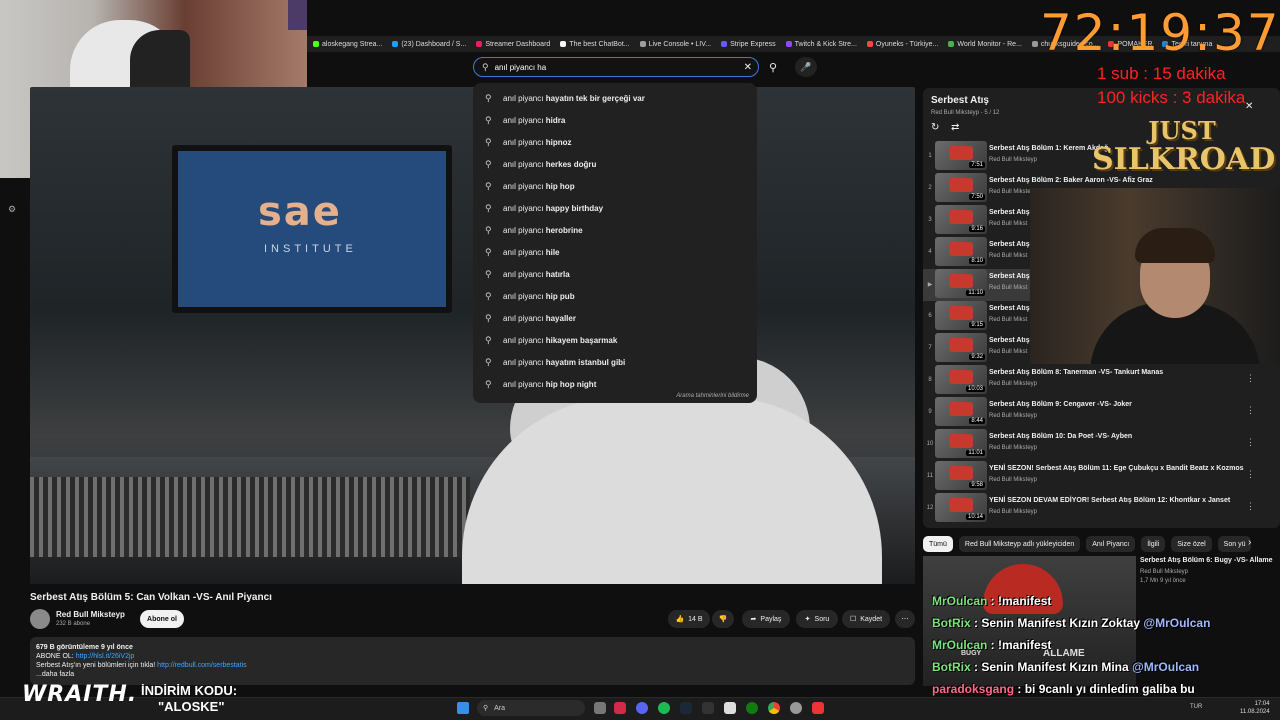 This screenshot has height=720, width=1280. What do you see at coordinates (513, 44) in the screenshot?
I see `bookmark-item: Streamer Dashboard` at bounding box center [513, 44].